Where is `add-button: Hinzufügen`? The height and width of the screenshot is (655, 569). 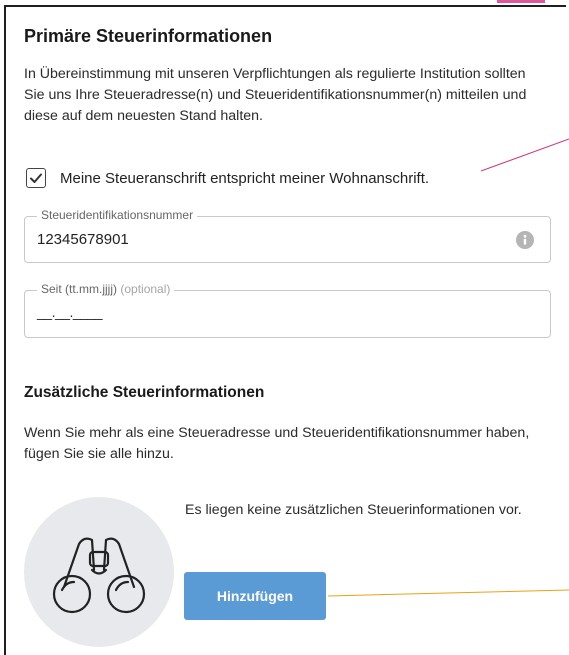
add-button: Hinzufügen is located at coordinates (255, 596).